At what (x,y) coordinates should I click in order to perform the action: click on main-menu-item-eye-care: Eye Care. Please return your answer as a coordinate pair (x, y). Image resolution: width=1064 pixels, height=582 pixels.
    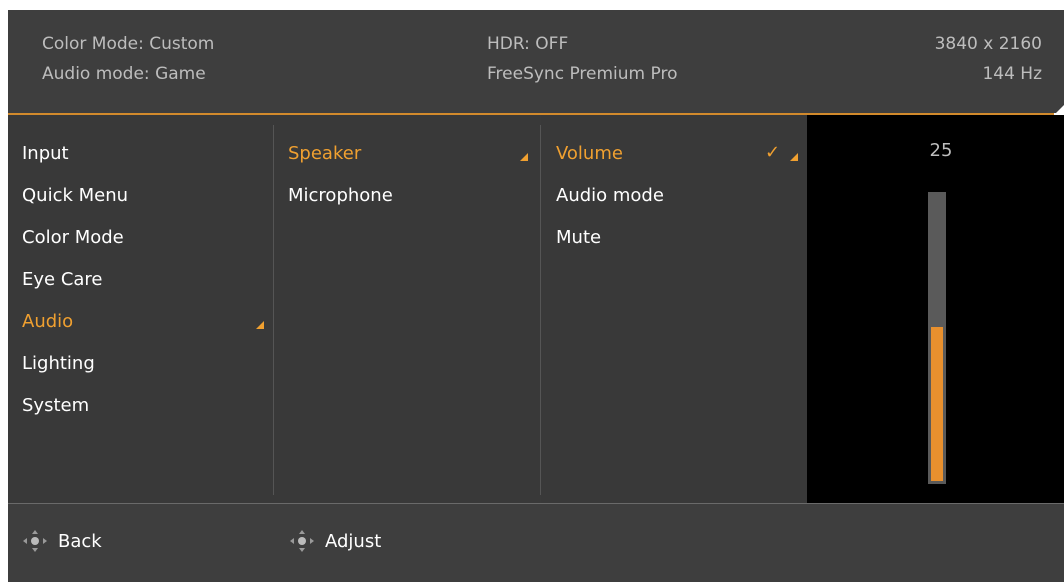
    Looking at the image, I should click on (62, 279).